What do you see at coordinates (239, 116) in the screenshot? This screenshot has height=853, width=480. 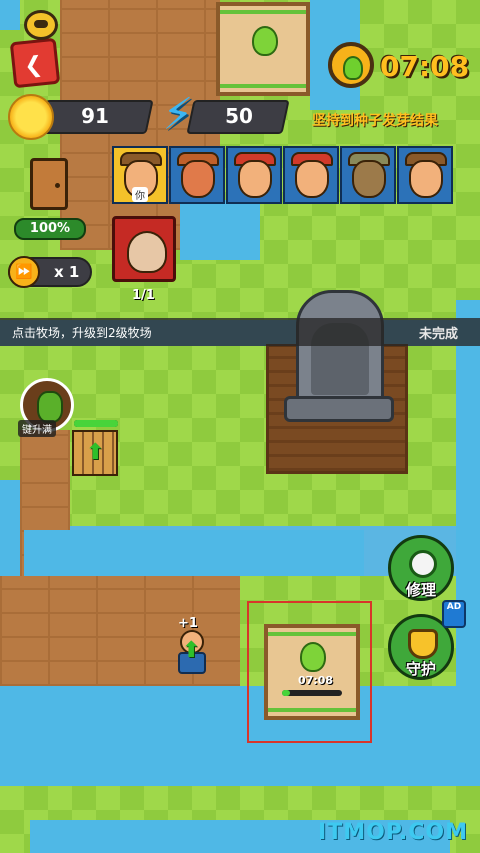 I see `energy-value: 50` at bounding box center [239, 116].